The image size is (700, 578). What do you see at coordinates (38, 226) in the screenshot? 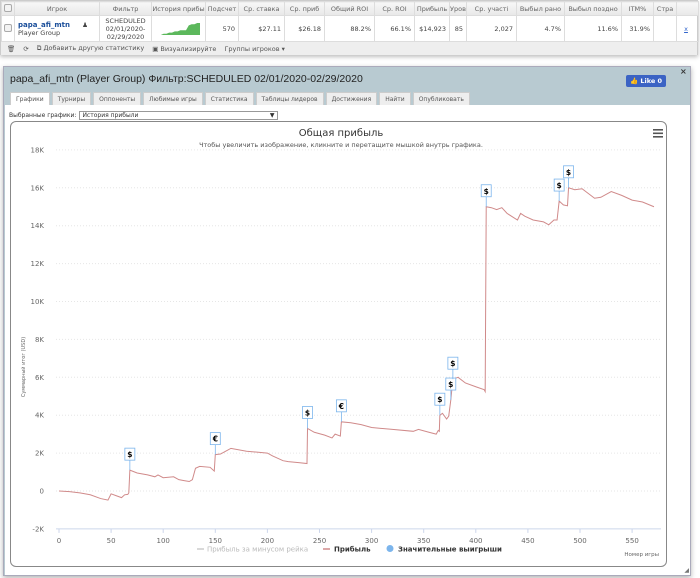
I see `y-tick-label: 14K` at bounding box center [38, 226].